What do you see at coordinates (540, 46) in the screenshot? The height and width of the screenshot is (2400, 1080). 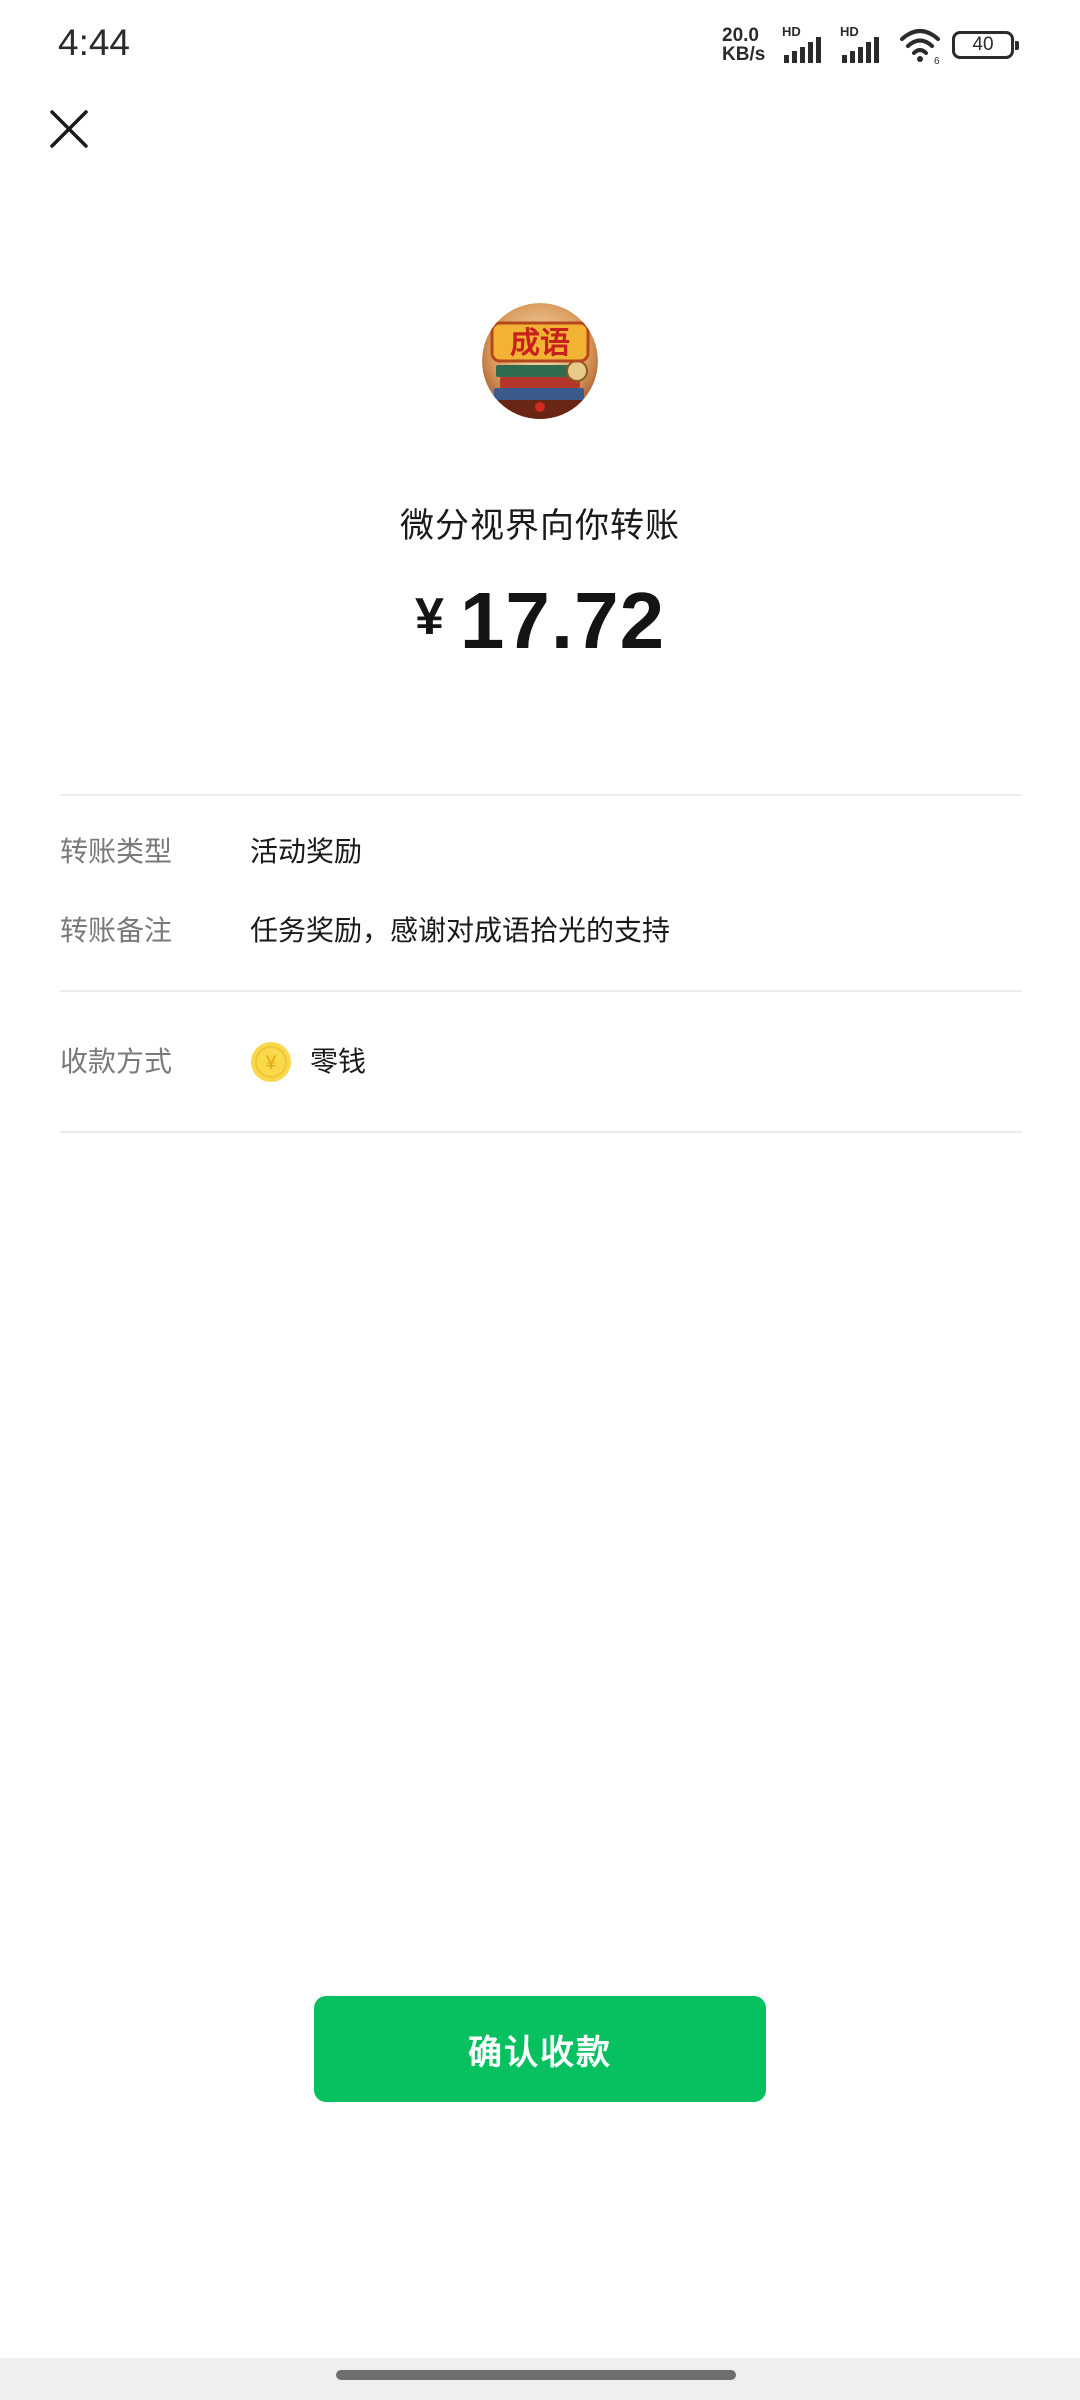 I see `status-bar: 4:44 20.0 KB/s HD HD 6 40` at bounding box center [540, 46].